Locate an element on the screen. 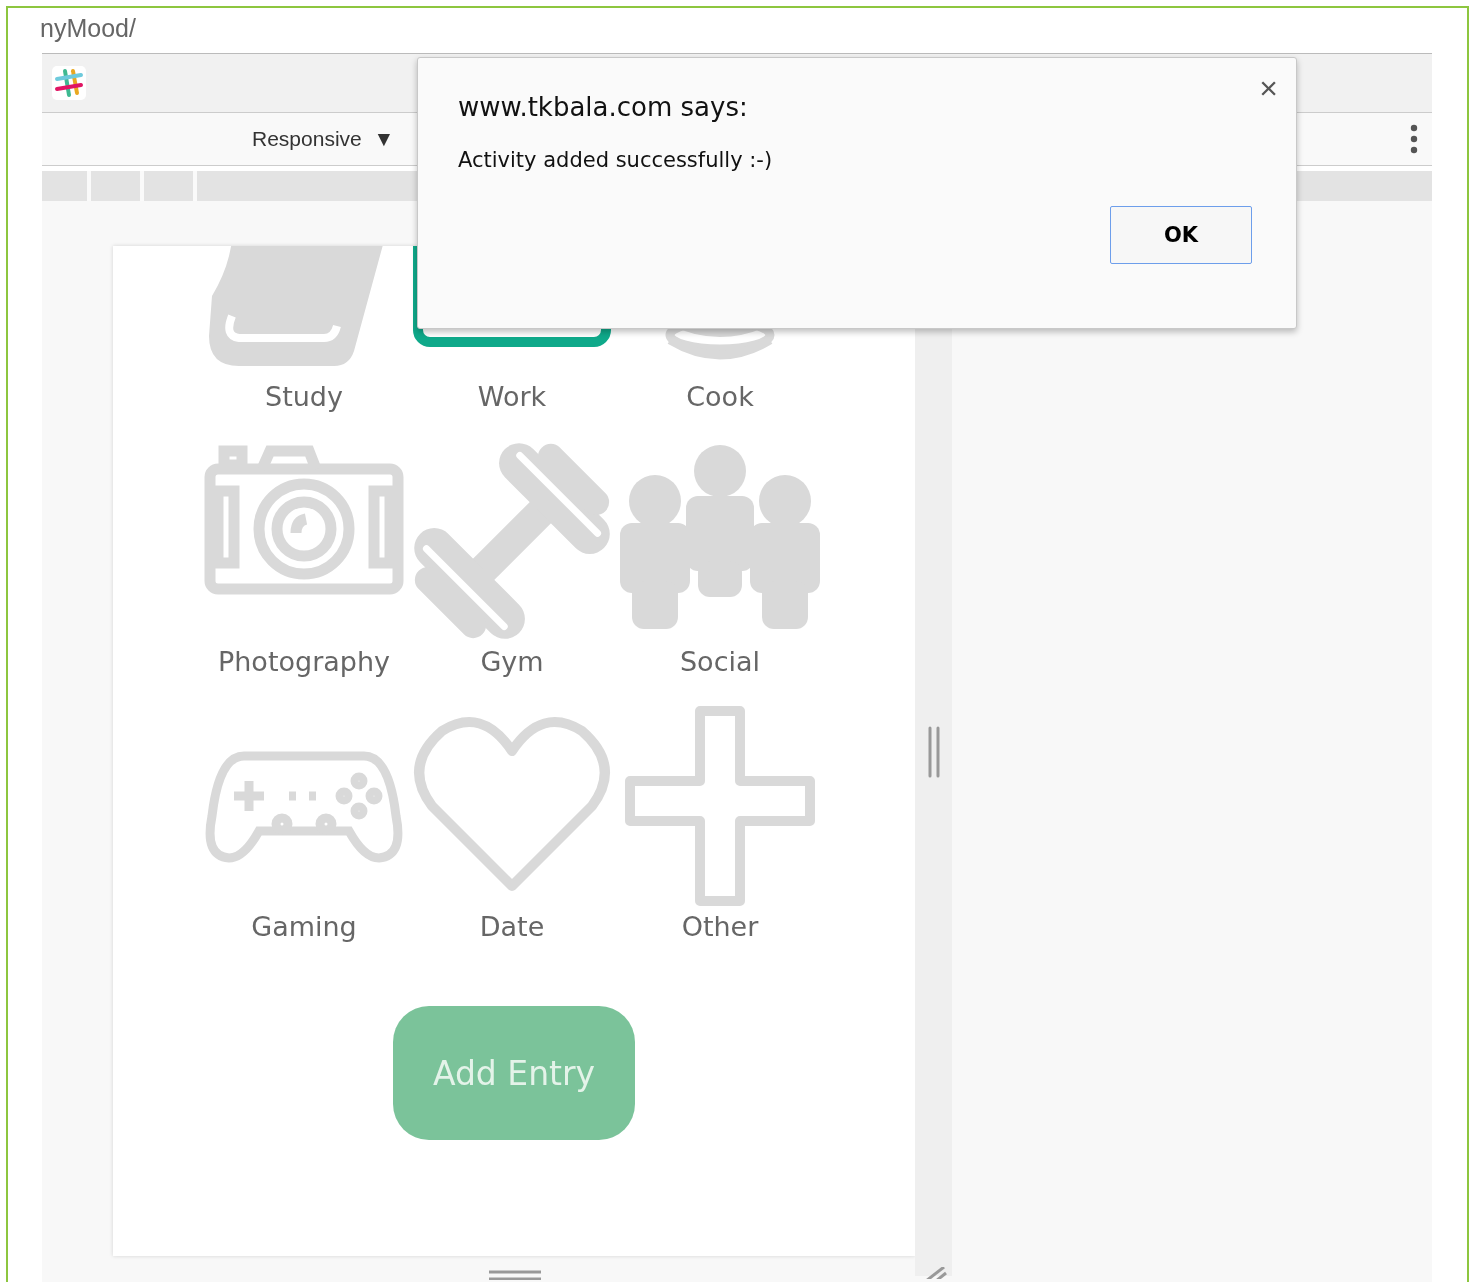 This screenshot has height=1282, width=1475. activity-item: Gym is located at coordinates (512, 568).